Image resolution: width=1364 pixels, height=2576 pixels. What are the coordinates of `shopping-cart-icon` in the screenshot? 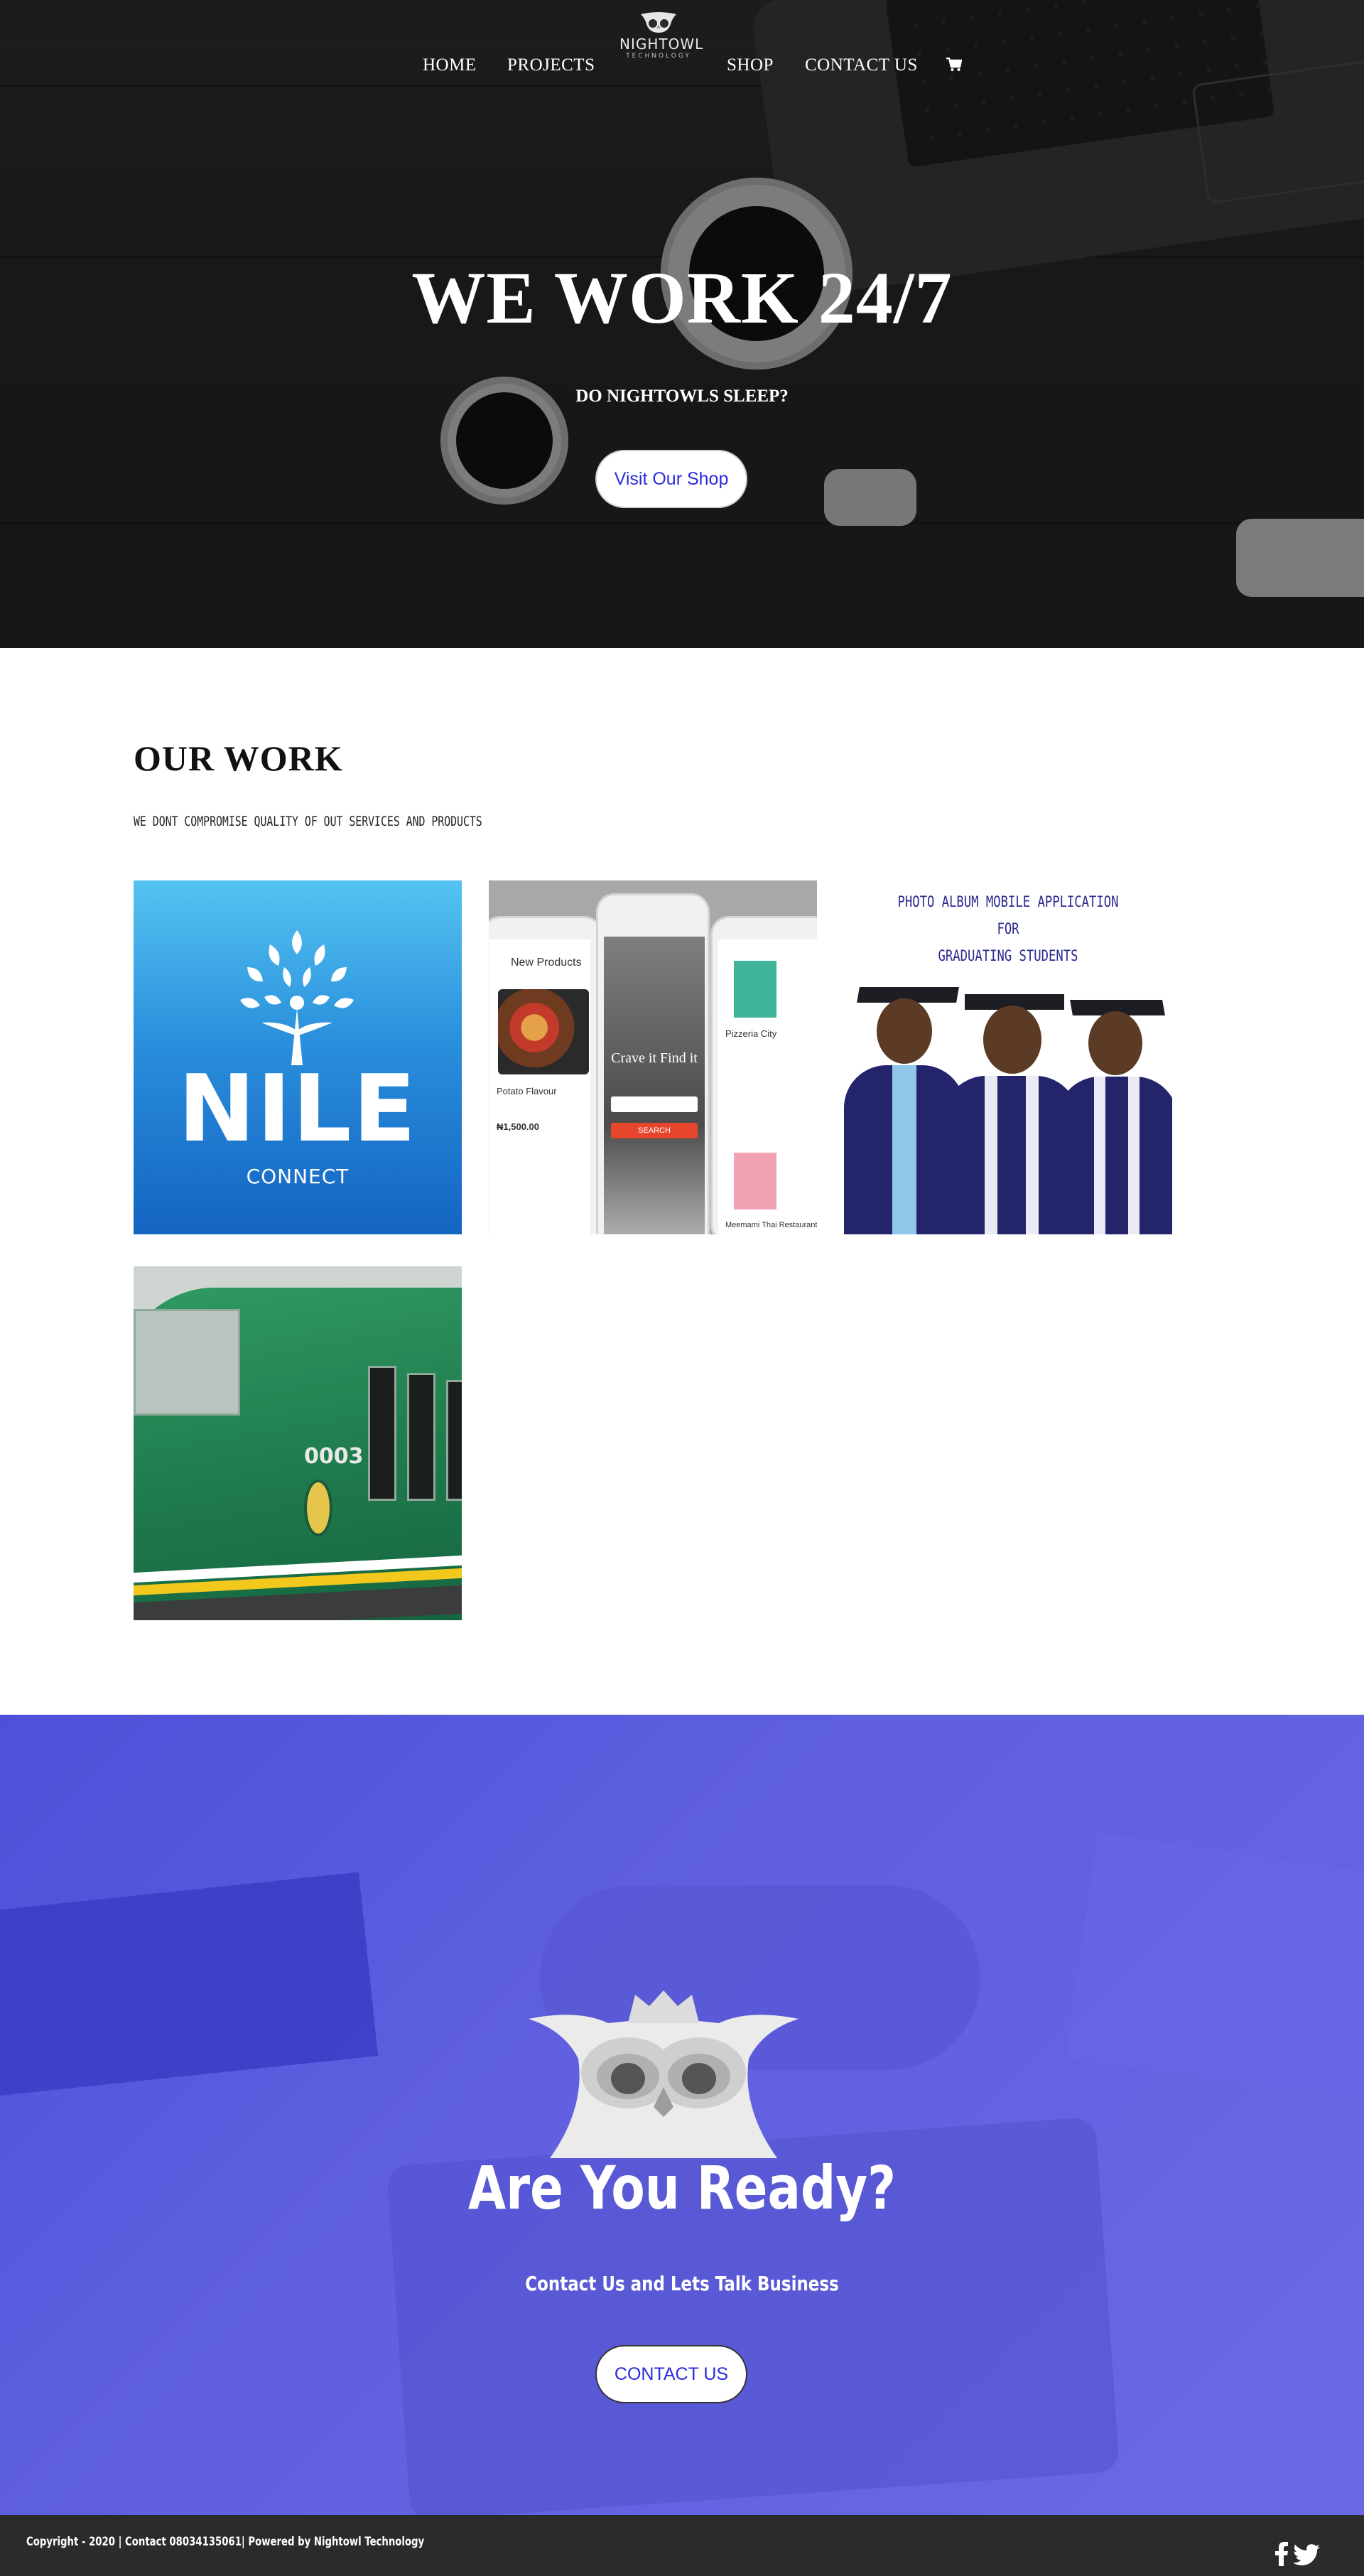 It's located at (955, 66).